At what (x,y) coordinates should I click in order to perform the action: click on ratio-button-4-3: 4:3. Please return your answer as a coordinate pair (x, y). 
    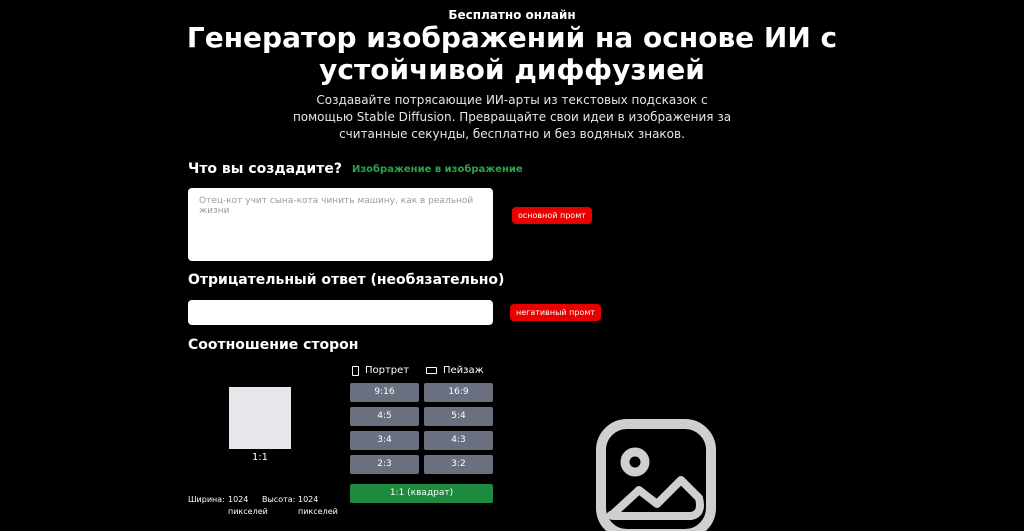
    Looking at the image, I should click on (458, 440).